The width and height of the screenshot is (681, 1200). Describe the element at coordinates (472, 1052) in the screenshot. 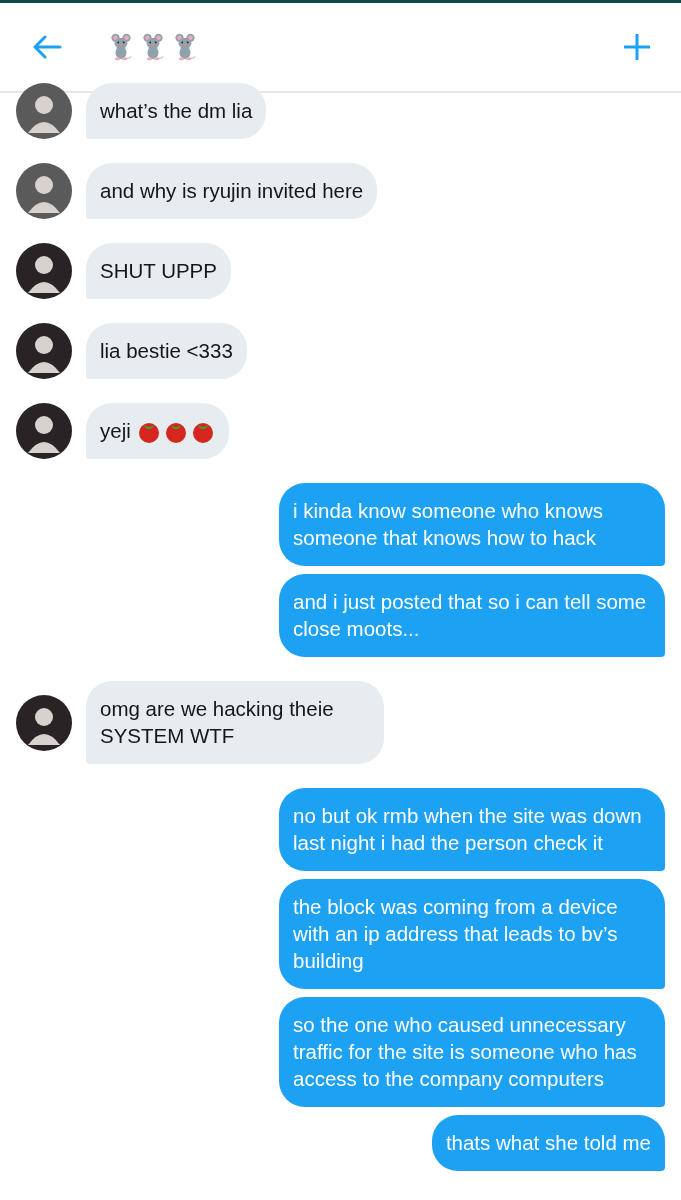

I see `message-bubble: so the one who caused unnecessary traffic for the site is someone who has access to the company computers` at that location.